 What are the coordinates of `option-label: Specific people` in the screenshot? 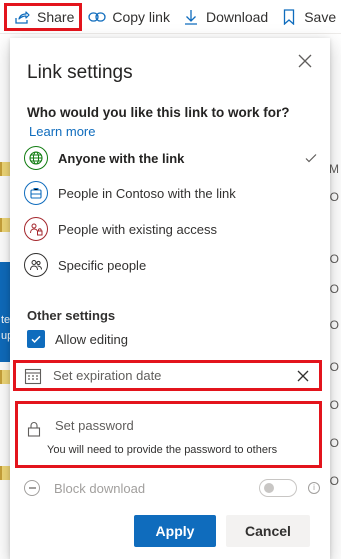 It's located at (102, 265).